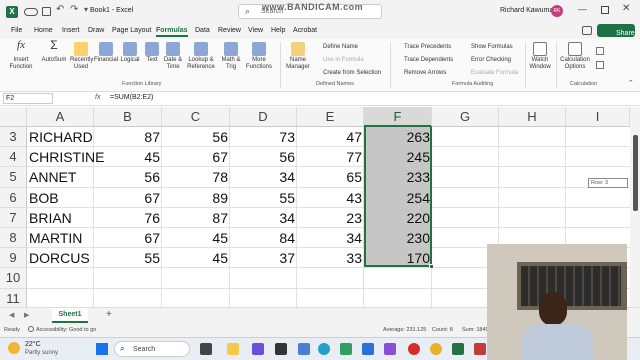 The image size is (640, 360). What do you see at coordinates (398, 137) in the screenshot?
I see `cell-total-f: 263` at bounding box center [398, 137].